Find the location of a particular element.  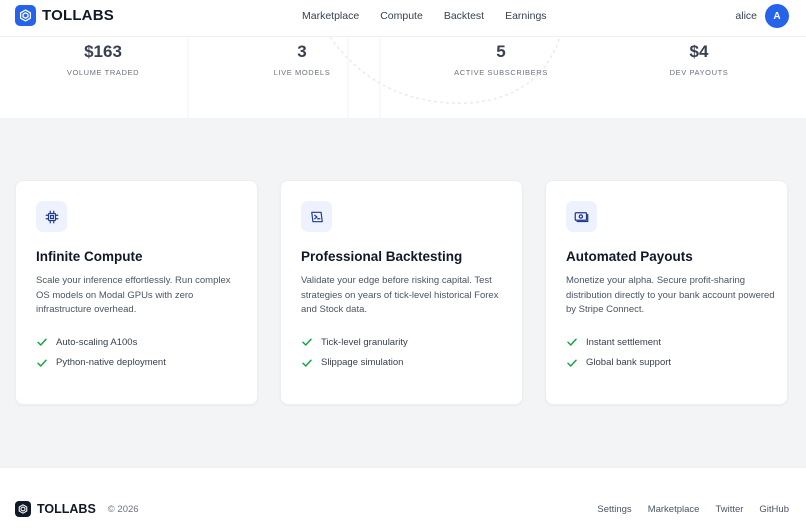

card-title: Professional Backtesting is located at coordinates (382, 256).